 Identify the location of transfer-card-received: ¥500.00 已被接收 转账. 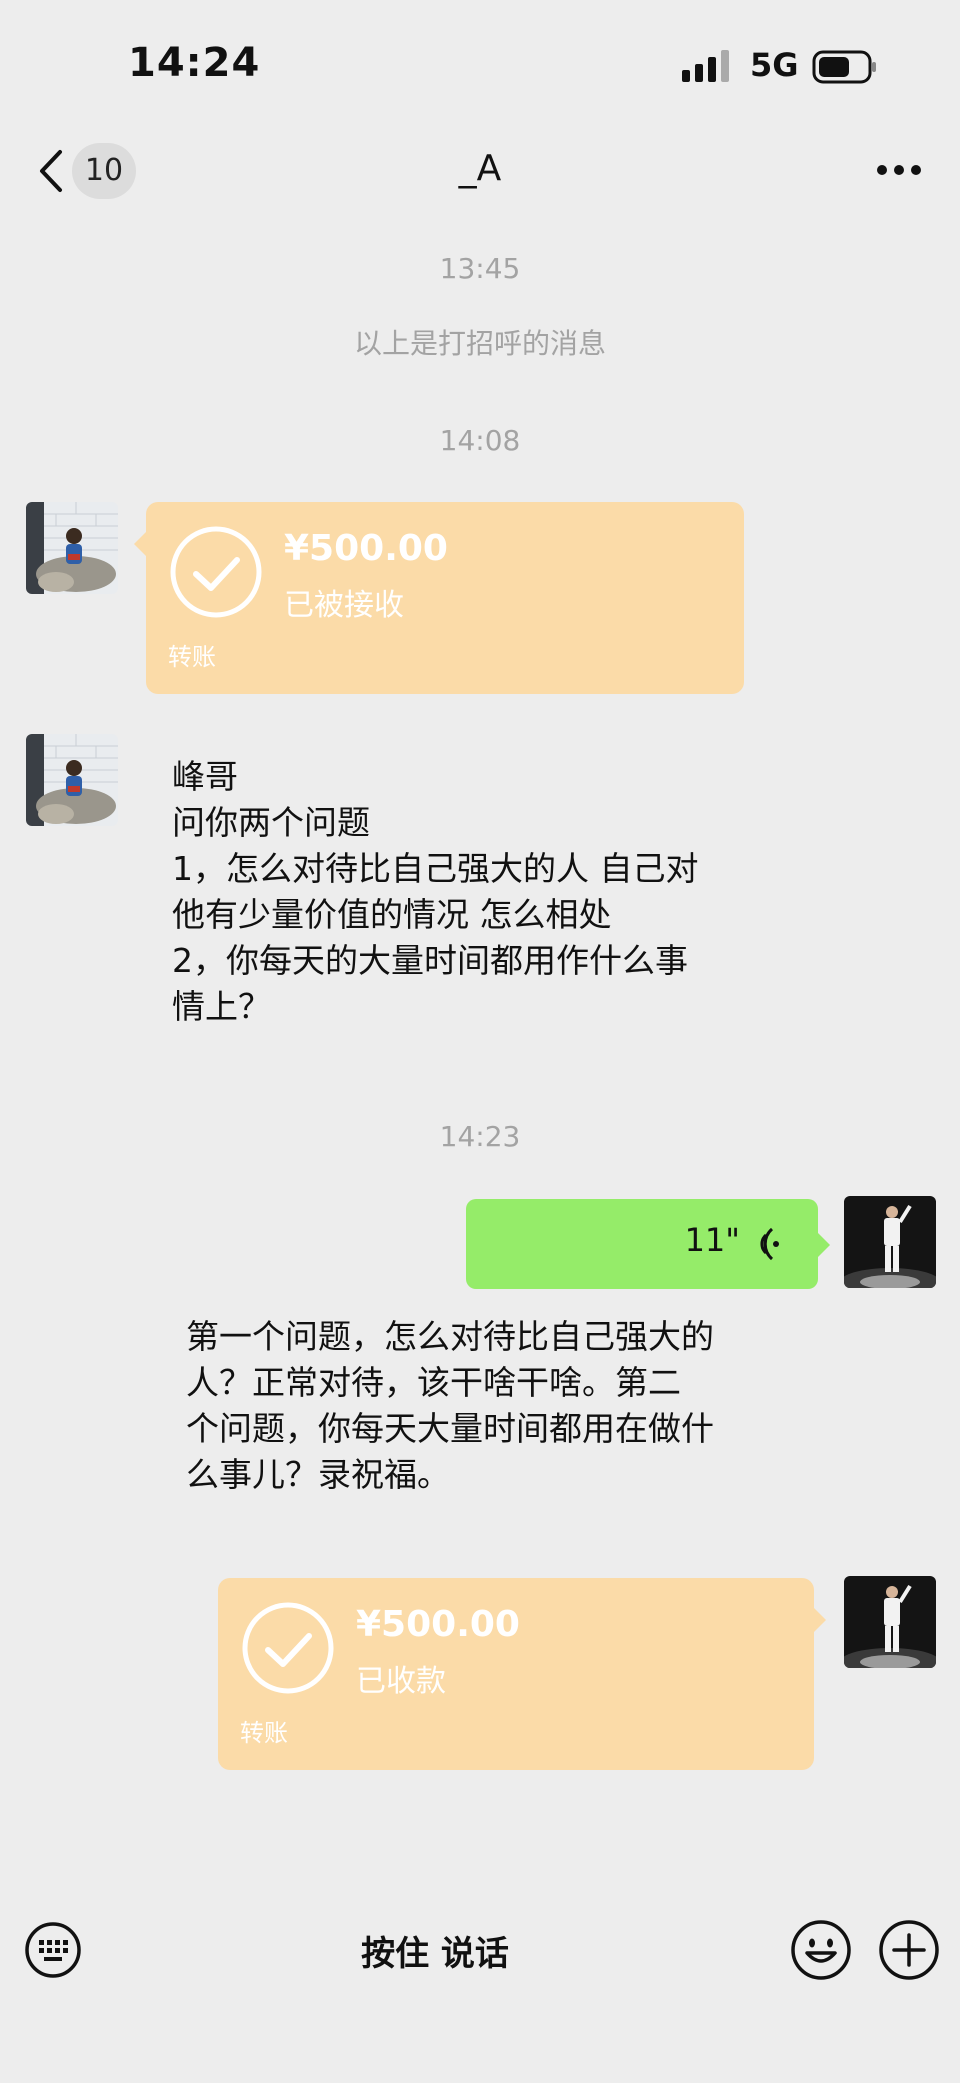
(439, 598).